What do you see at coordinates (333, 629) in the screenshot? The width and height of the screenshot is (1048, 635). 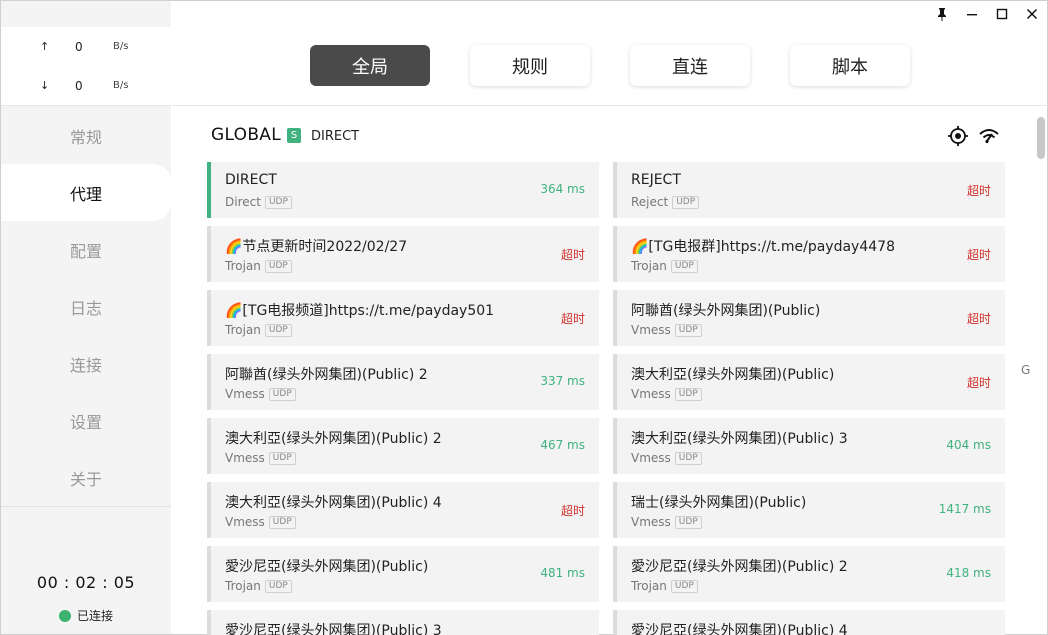 I see `proxy-name: 愛沙尼亞(绿头外网集团)(Public) 3` at bounding box center [333, 629].